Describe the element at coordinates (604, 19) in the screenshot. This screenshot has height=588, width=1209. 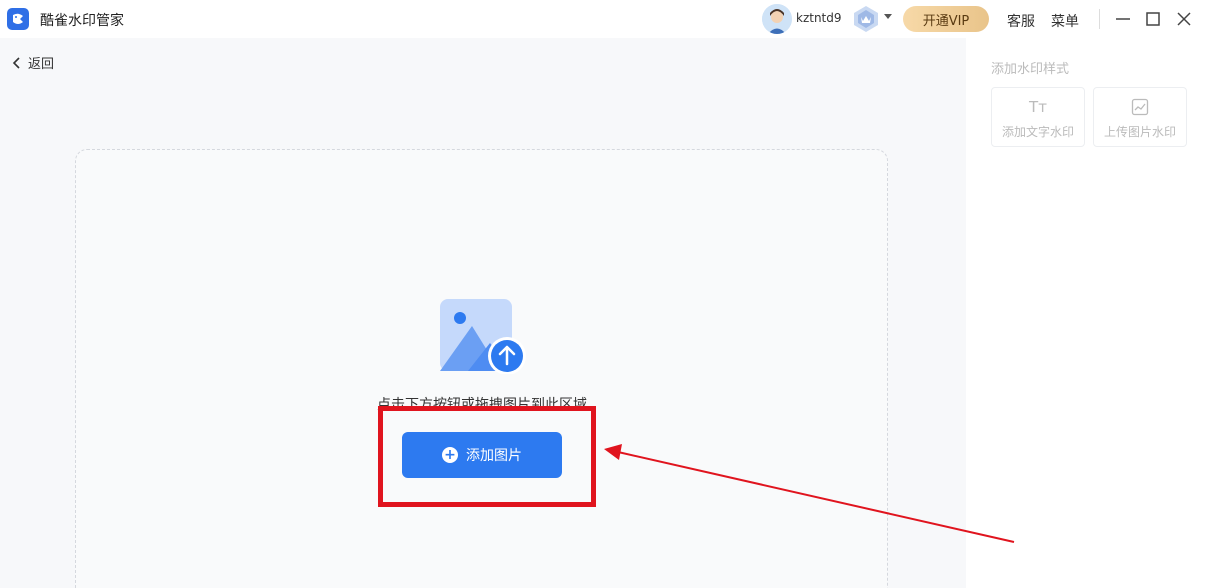
I see `title-bar: 酷雀水印管家 kztntd9 开通VIP 客服 菜单` at that location.